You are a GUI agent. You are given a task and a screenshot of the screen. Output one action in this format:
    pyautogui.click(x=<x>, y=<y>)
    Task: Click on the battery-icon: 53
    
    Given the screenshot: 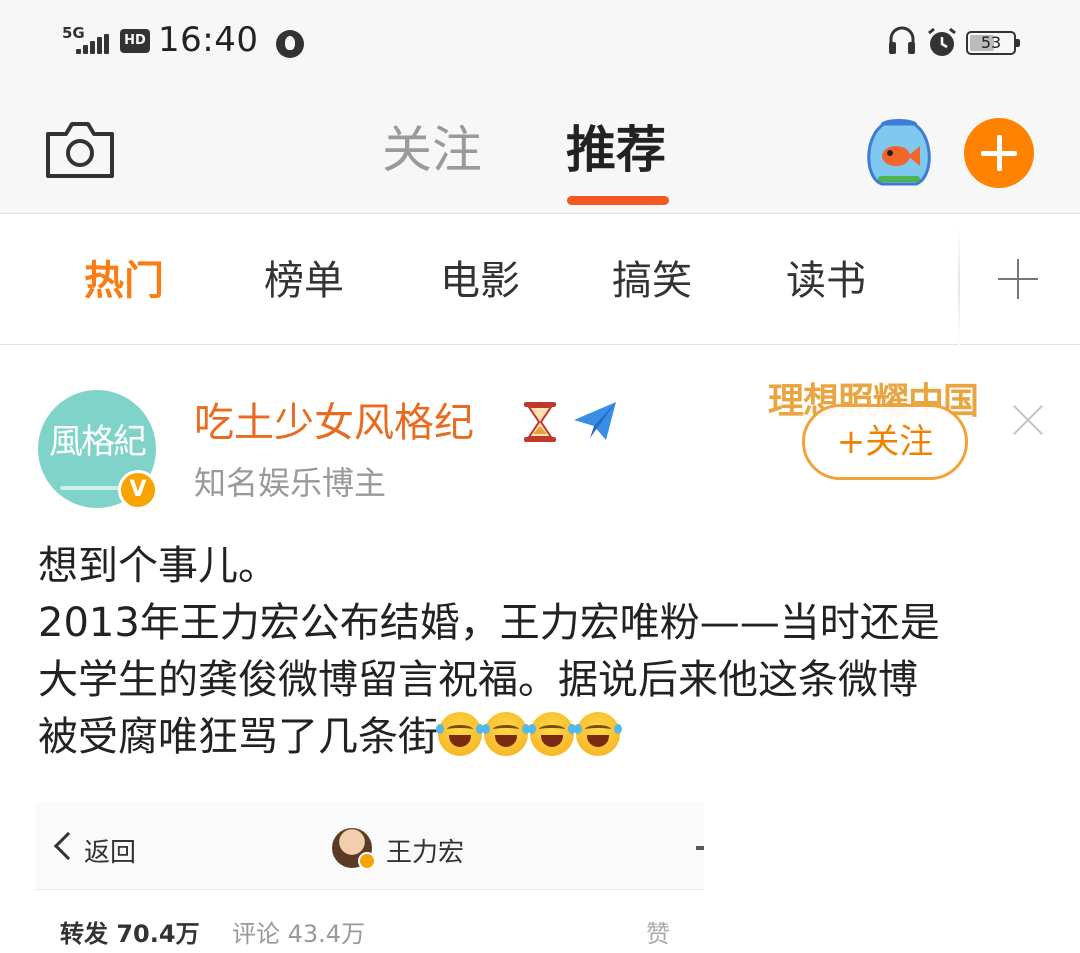 What is the action you would take?
    pyautogui.click(x=993, y=43)
    